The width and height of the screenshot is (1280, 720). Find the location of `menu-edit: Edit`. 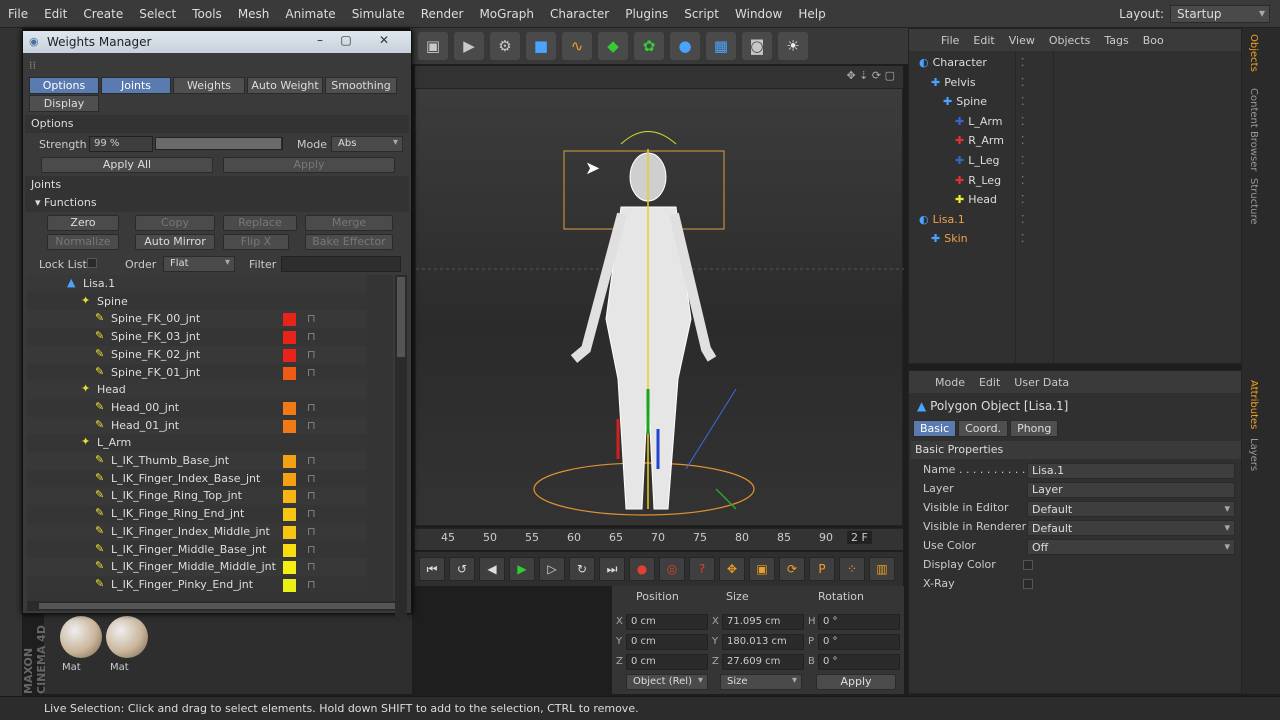

menu-edit: Edit is located at coordinates (55, 14).